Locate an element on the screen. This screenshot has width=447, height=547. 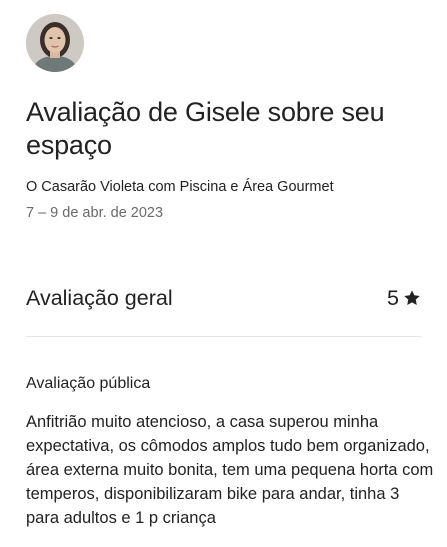
stay-dates: 7 – 9 de abr. de 2023 is located at coordinates (95, 213).